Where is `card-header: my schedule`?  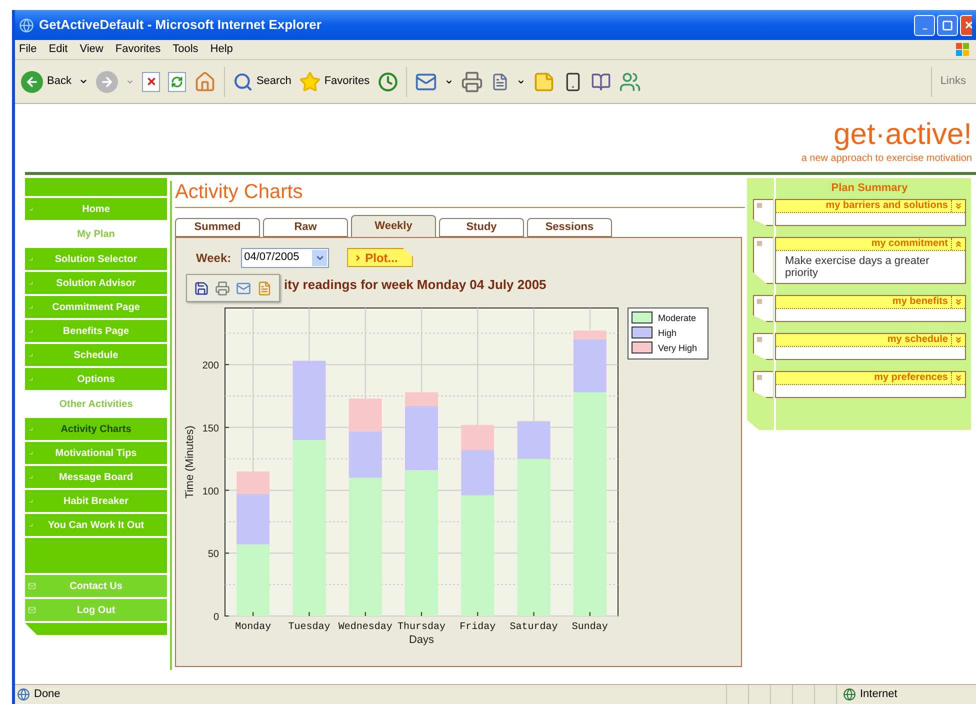 card-header: my schedule is located at coordinates (870, 340).